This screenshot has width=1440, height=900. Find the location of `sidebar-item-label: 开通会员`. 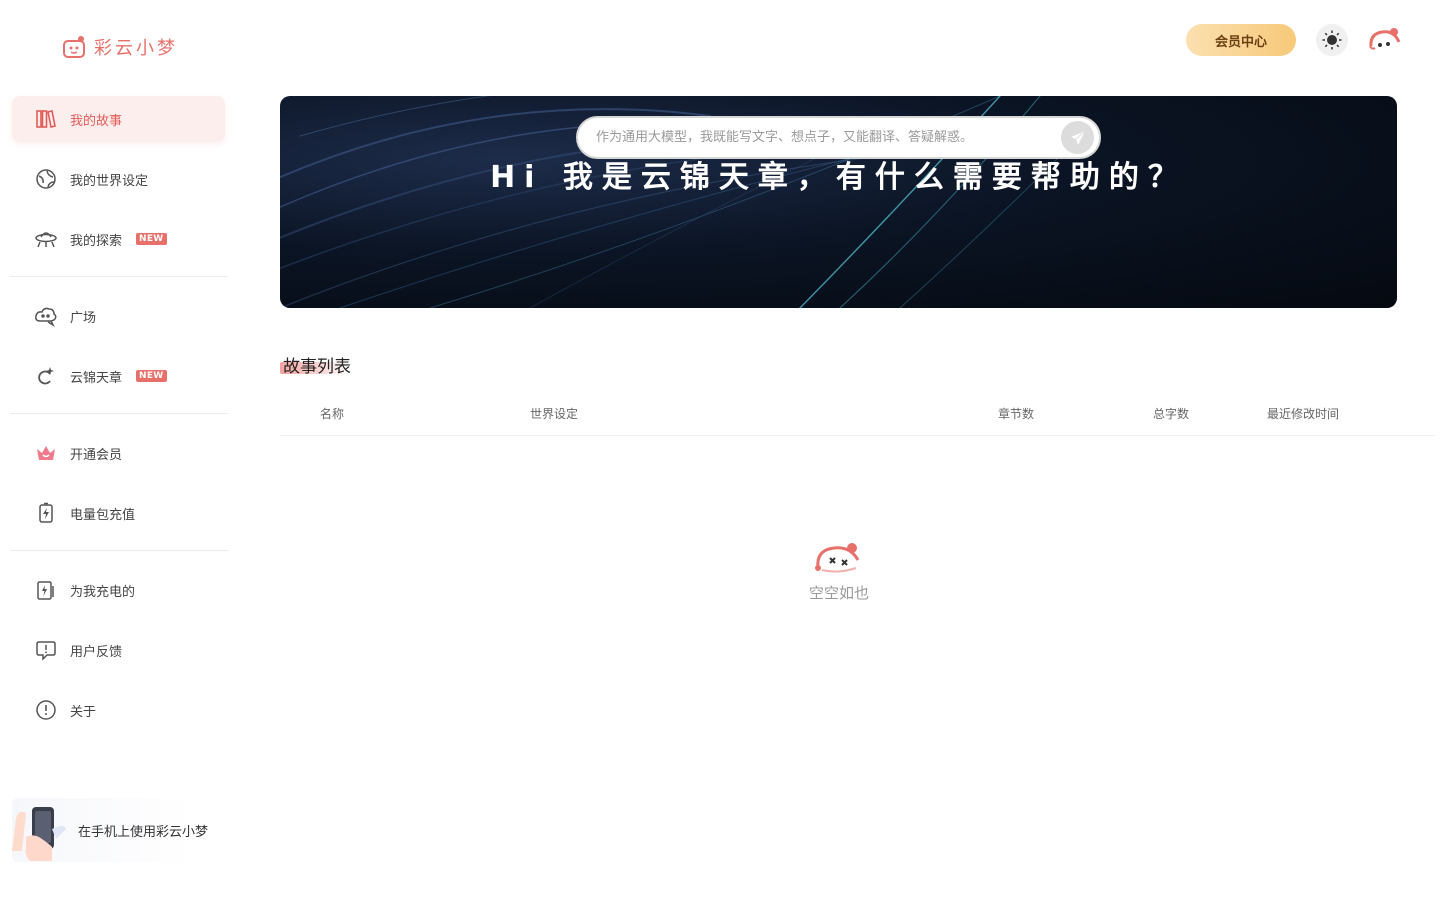

sidebar-item-label: 开通会员 is located at coordinates (96, 455).